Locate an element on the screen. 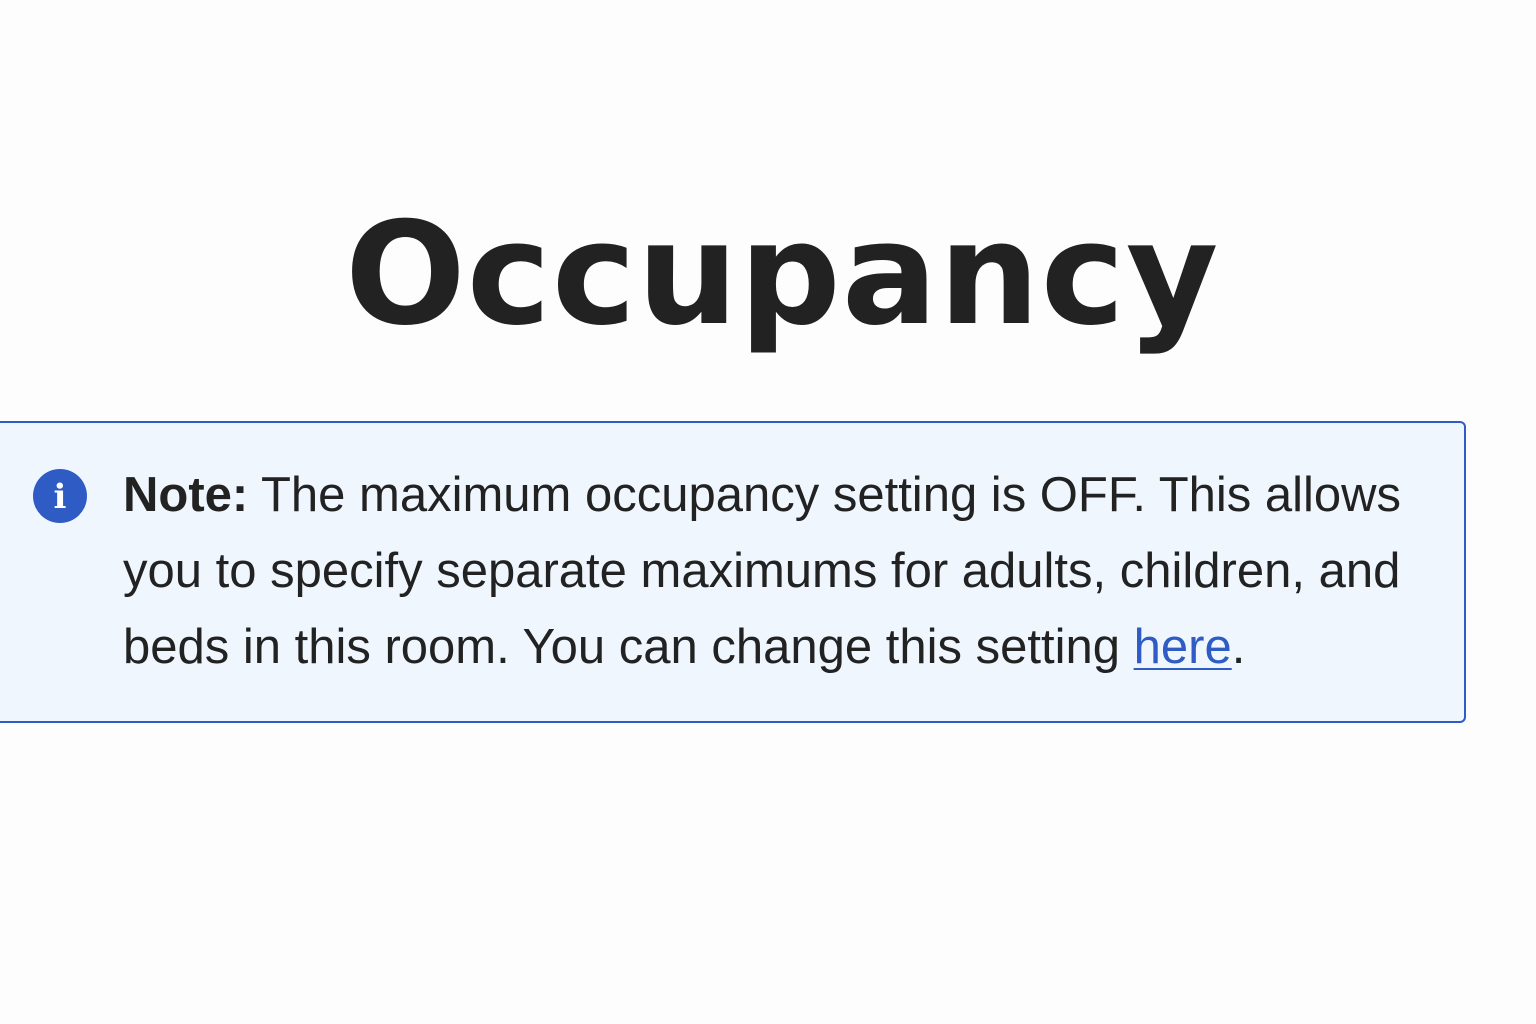  info-icon: i is located at coordinates (60, 496).